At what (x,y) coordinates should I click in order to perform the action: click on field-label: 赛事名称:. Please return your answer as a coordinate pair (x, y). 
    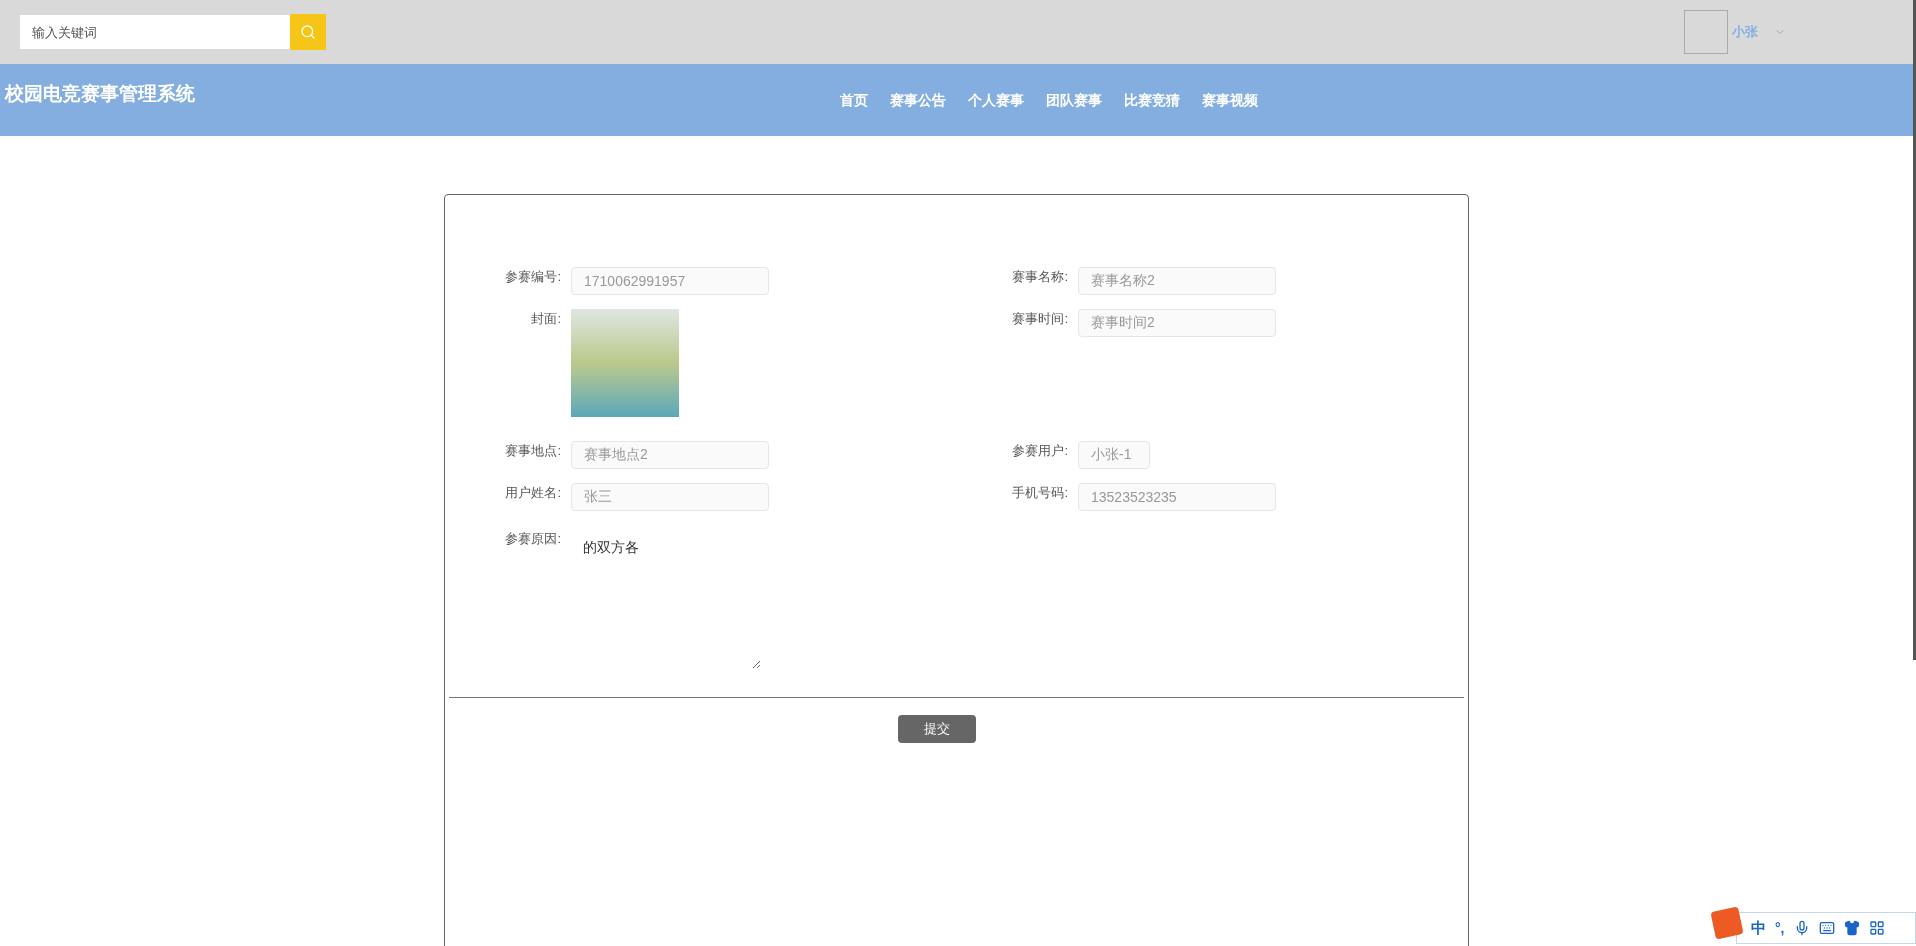
    Looking at the image, I should click on (1040, 277).